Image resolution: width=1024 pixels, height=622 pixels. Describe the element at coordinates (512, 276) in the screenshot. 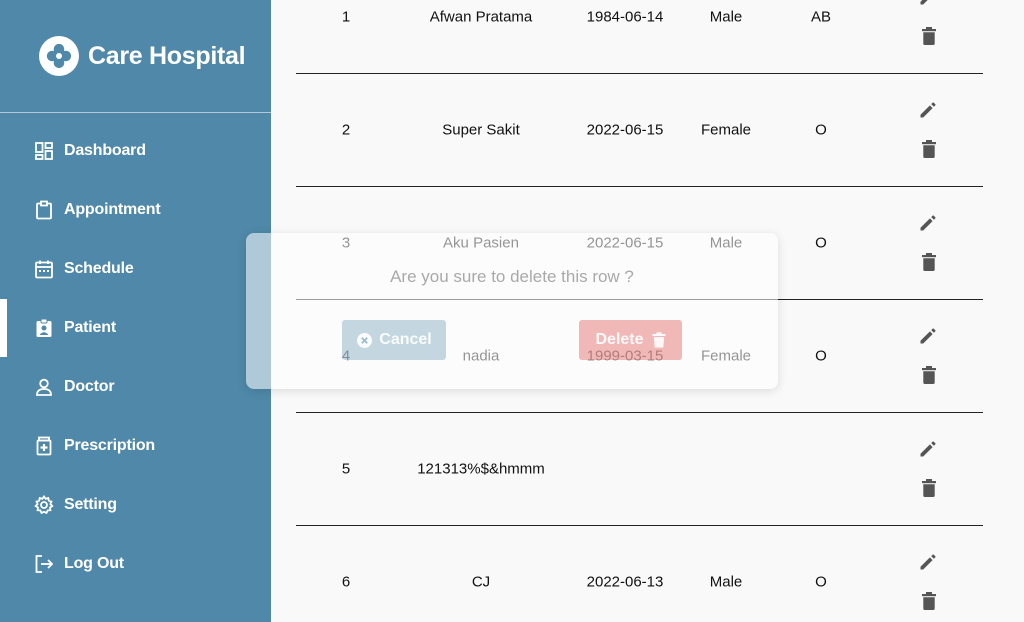

I see `dialog-message: Are you sure to delete this row ?` at that location.